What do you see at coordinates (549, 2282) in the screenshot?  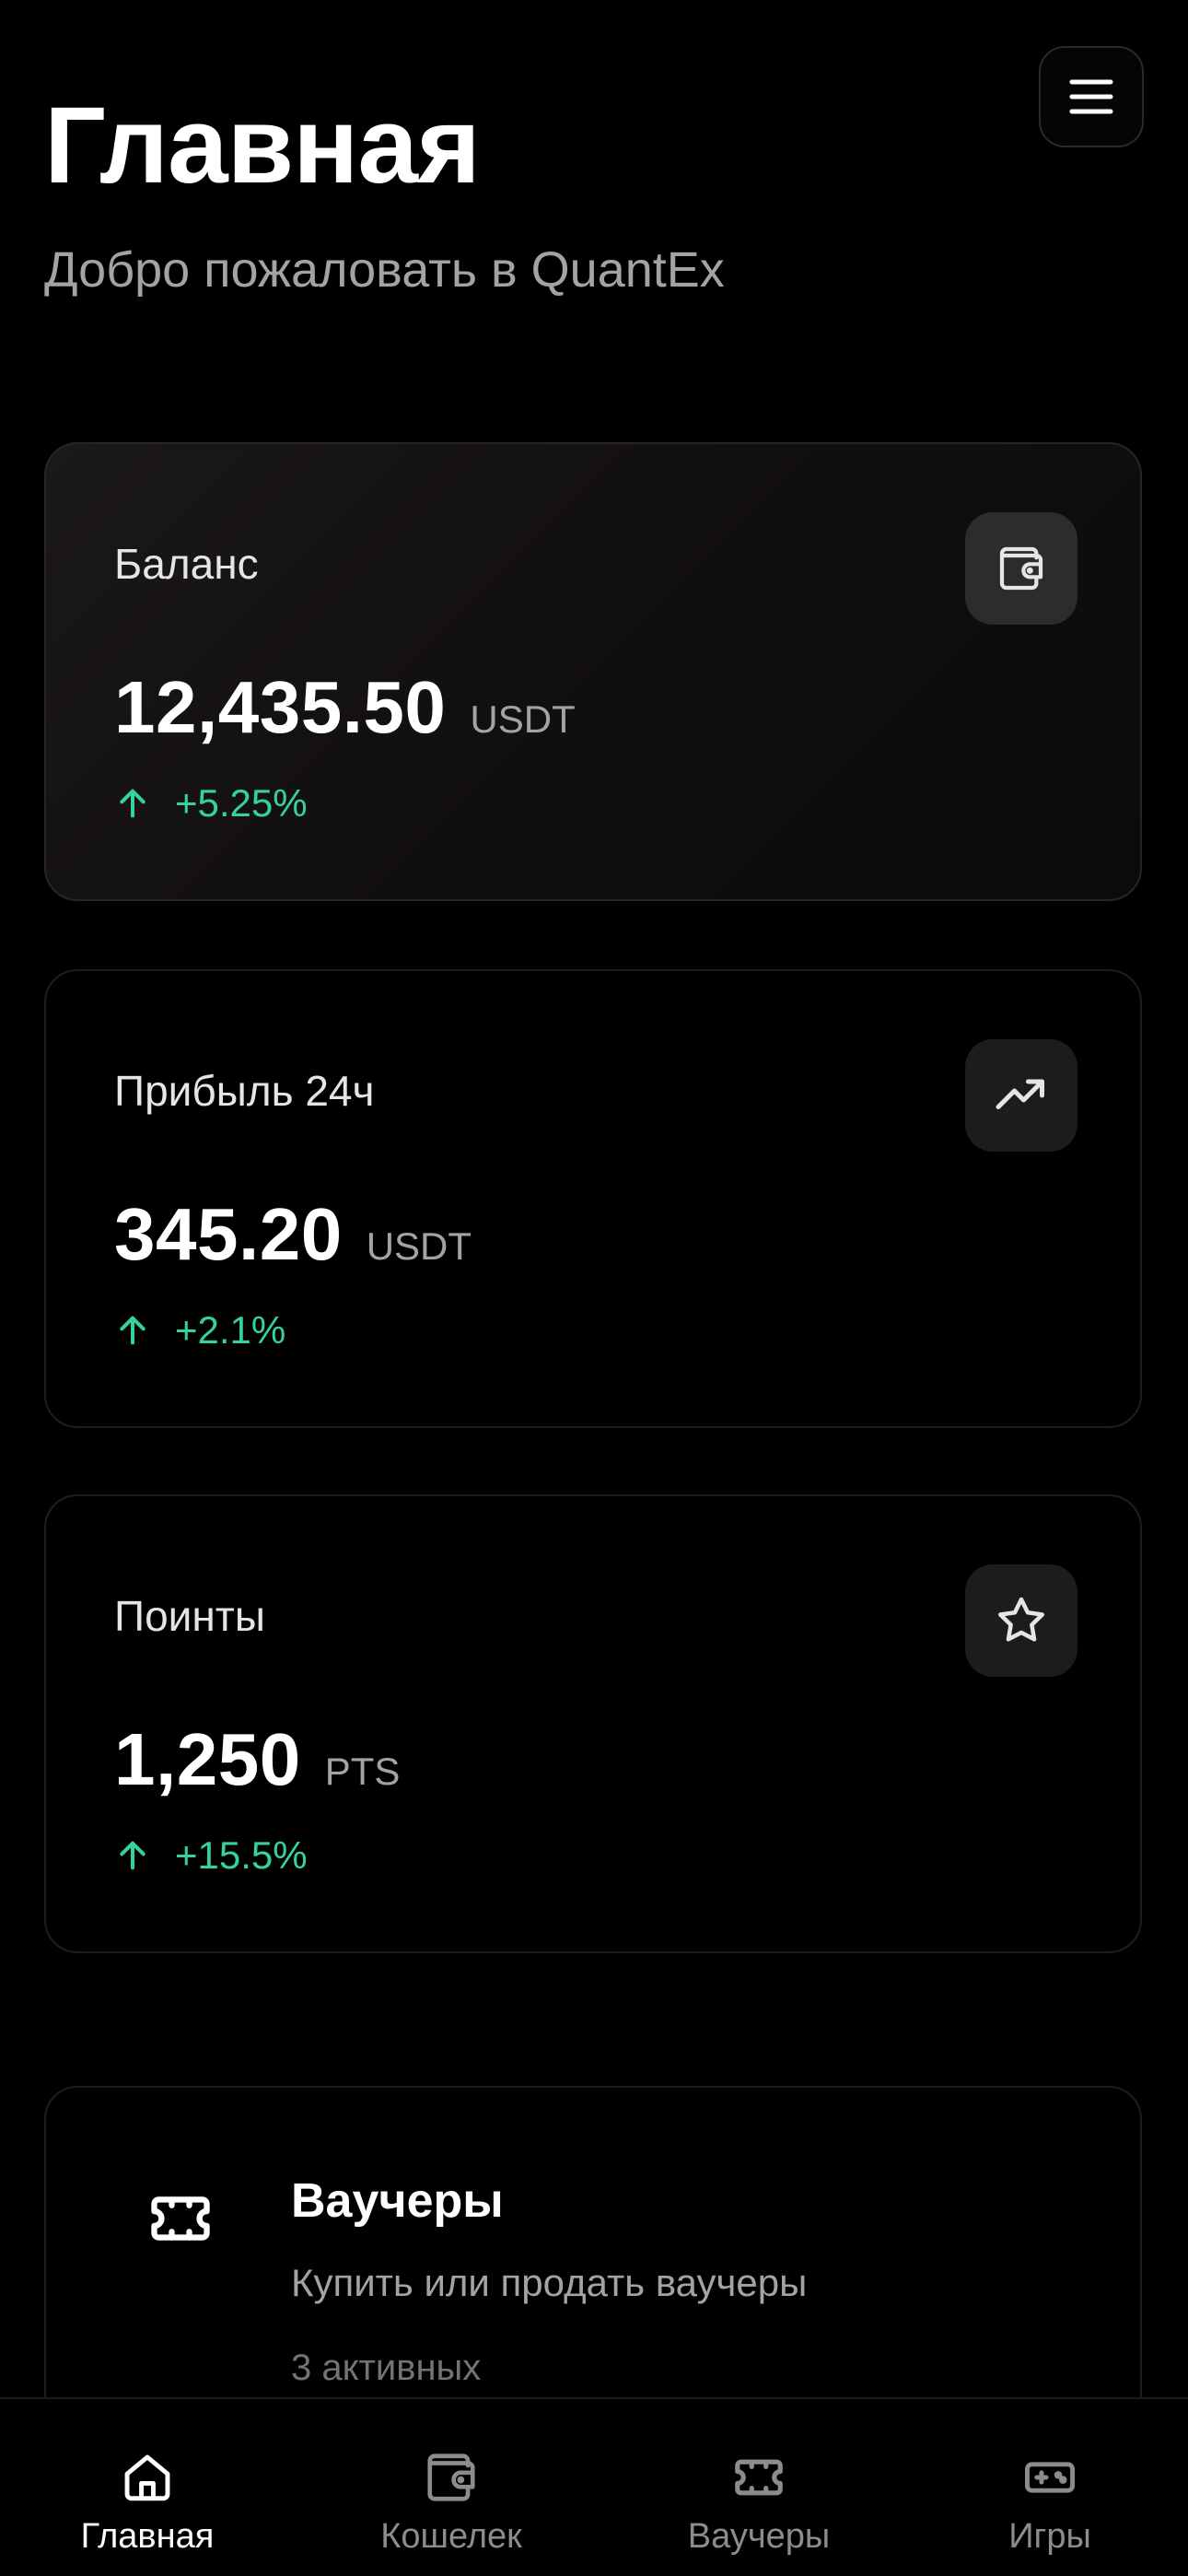 I see `vouchers-description: Купить или продать ваучеры` at bounding box center [549, 2282].